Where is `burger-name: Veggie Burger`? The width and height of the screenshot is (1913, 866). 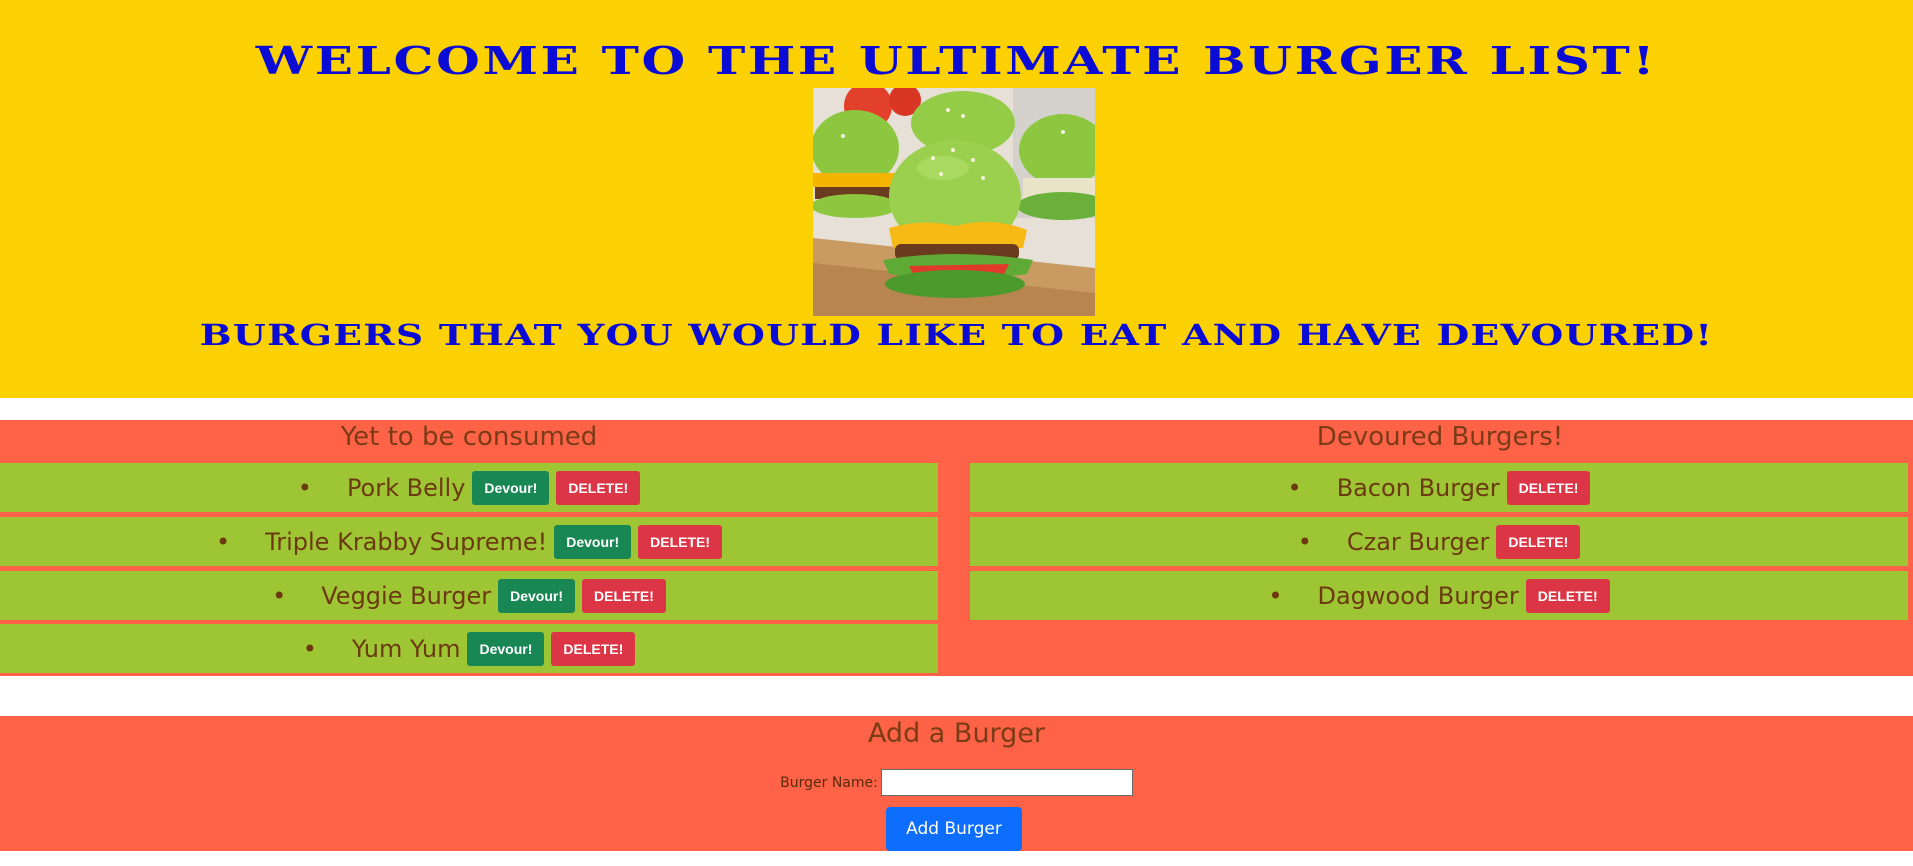 burger-name: Veggie Burger is located at coordinates (406, 595).